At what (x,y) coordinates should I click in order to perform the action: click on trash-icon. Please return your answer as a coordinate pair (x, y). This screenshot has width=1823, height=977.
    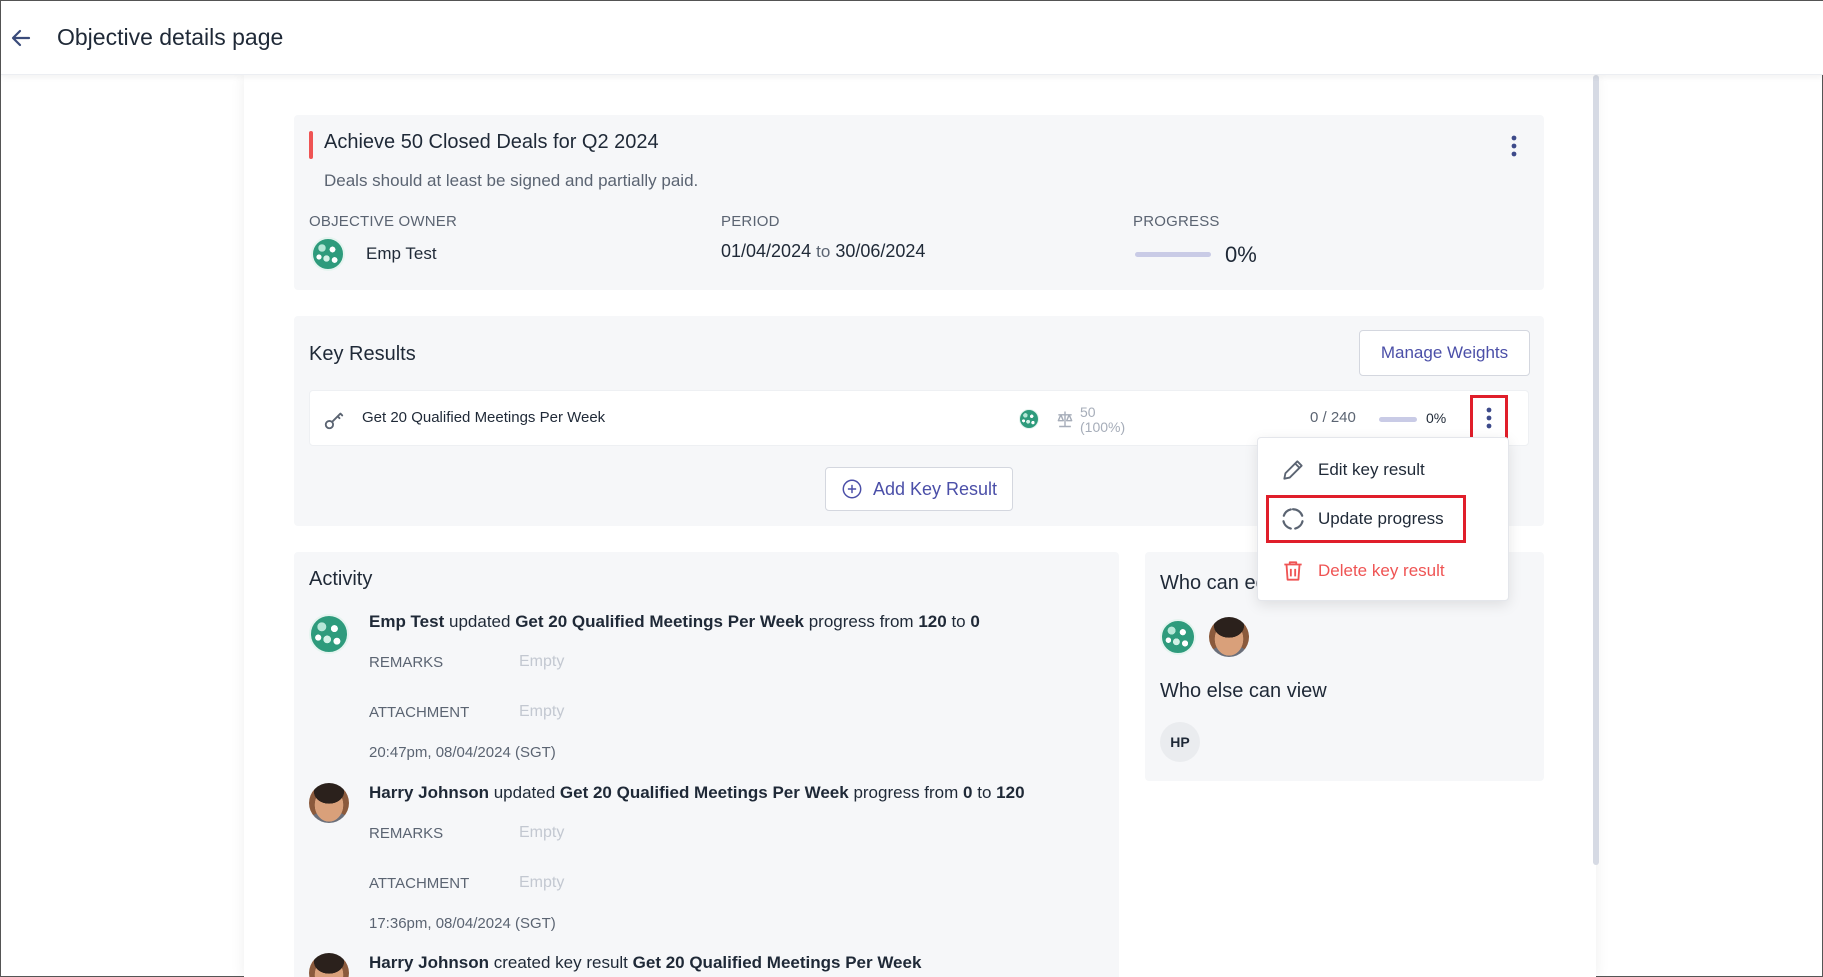
    Looking at the image, I should click on (1293, 571).